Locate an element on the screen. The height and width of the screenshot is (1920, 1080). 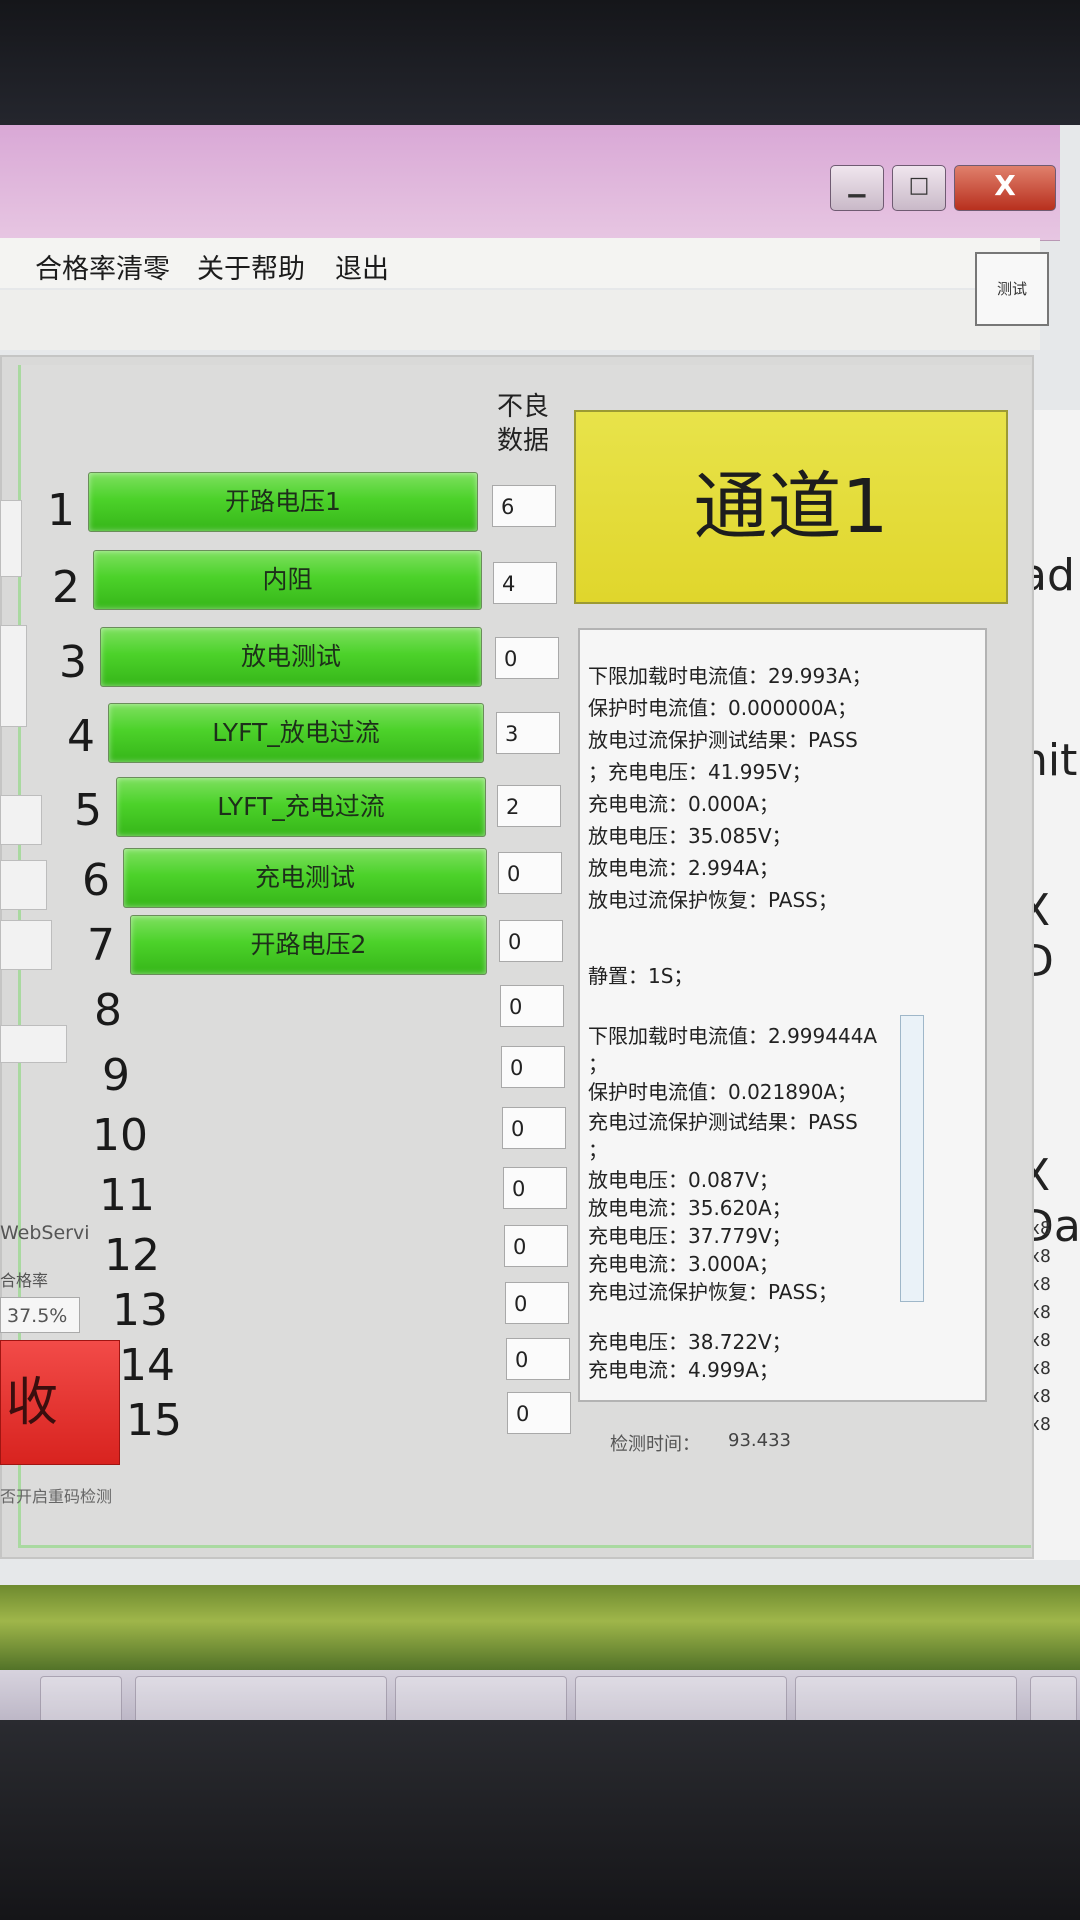
menu-help: 关于帮助 is located at coordinates (251, 266).